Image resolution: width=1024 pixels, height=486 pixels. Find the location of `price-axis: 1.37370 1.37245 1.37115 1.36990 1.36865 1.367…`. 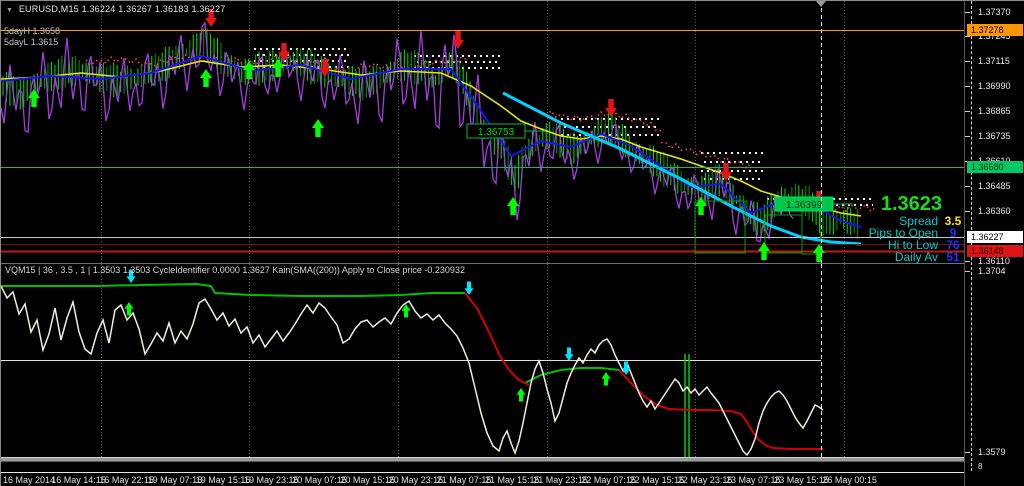

price-axis: 1.37370 1.37245 1.37115 1.36990 1.36865 1.367… is located at coordinates (994, 243).